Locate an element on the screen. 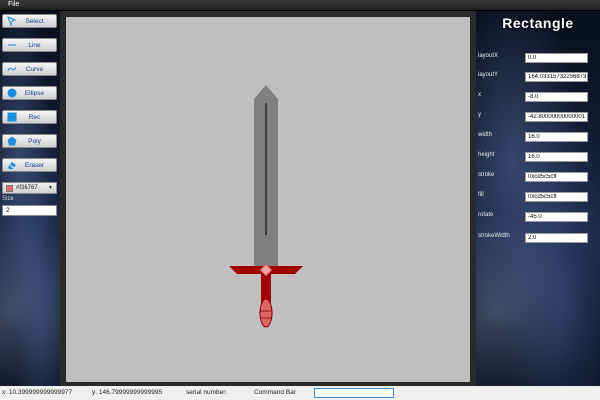  color-picker: #f36767 ▼ is located at coordinates (29, 188).